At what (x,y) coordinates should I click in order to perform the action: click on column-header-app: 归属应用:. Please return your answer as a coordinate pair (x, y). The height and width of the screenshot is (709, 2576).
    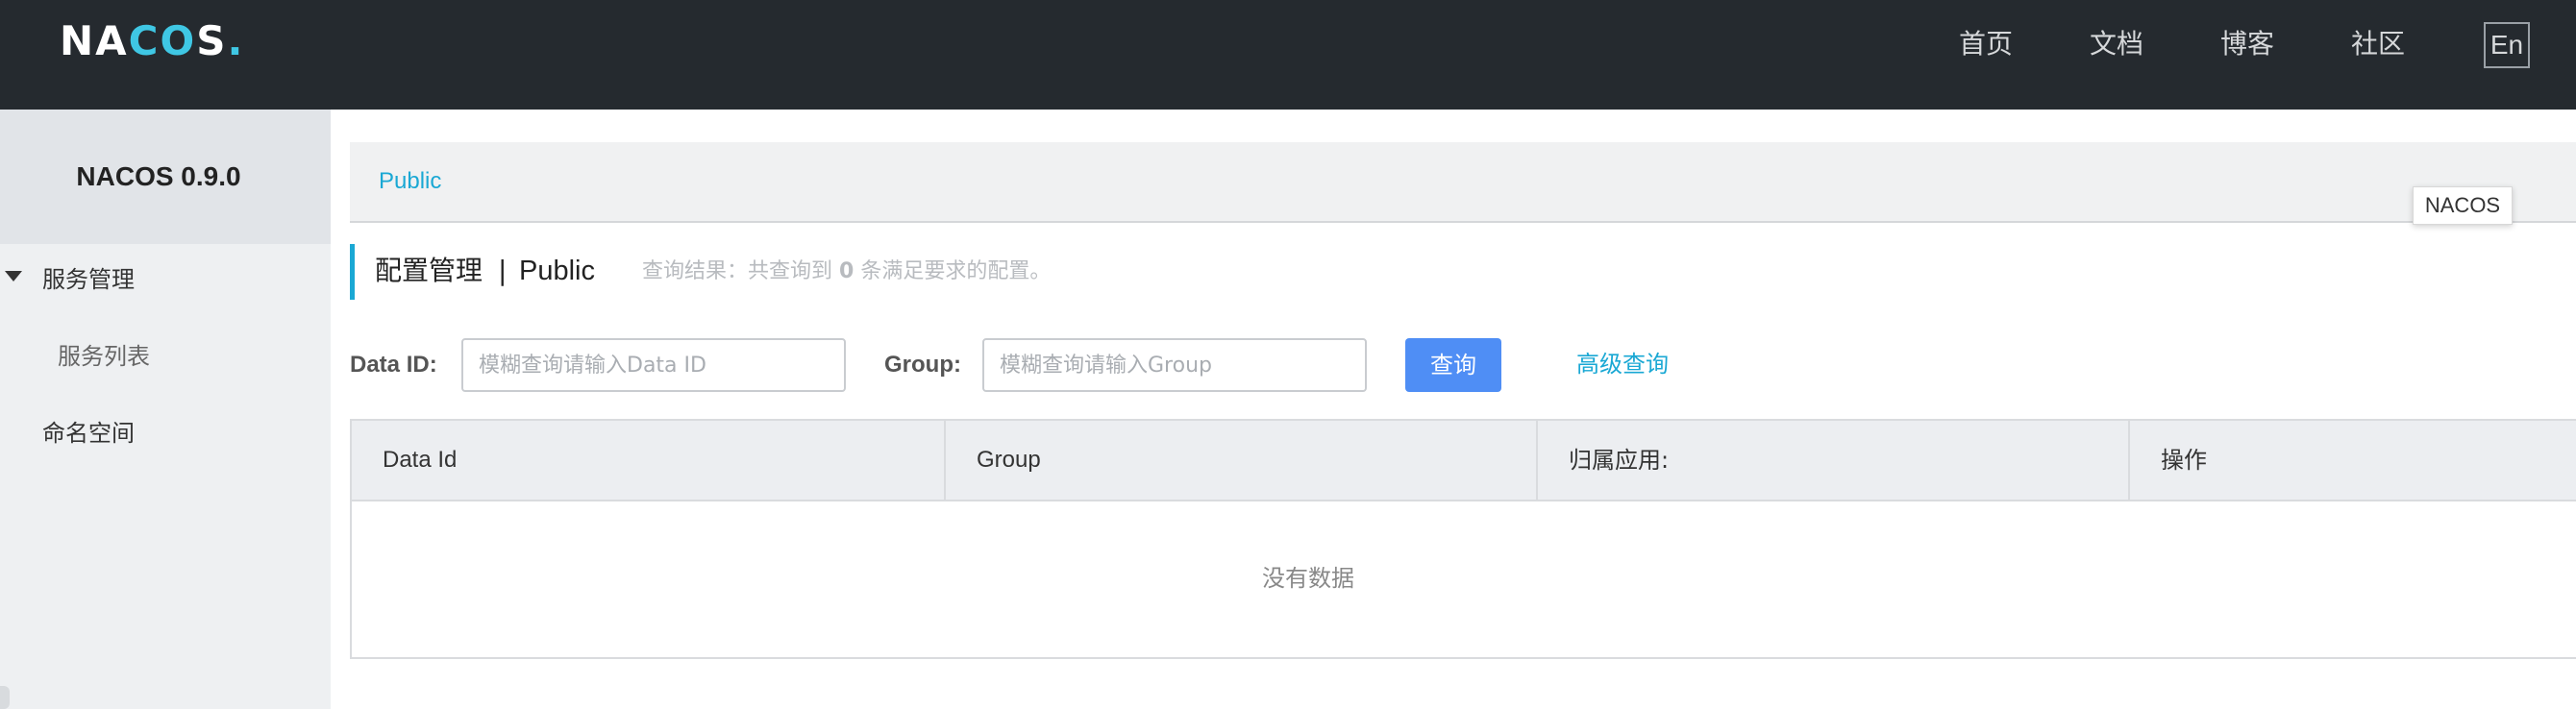
    Looking at the image, I should click on (1834, 460).